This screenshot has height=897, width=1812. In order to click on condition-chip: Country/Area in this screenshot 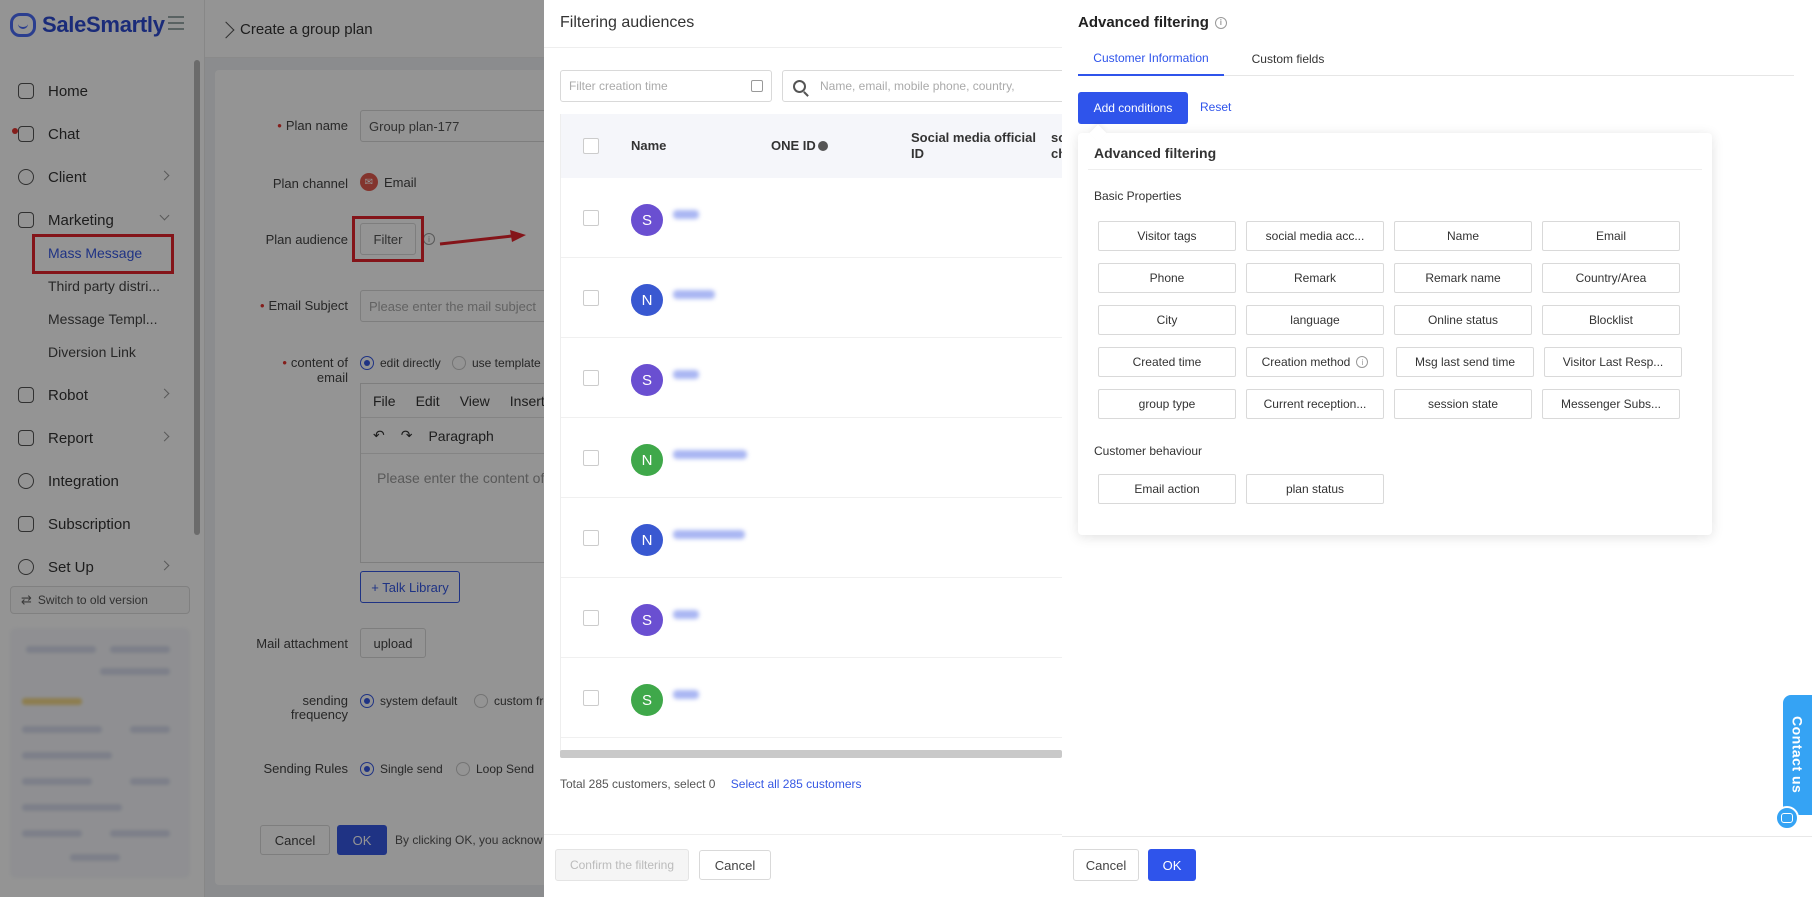, I will do `click(1611, 278)`.